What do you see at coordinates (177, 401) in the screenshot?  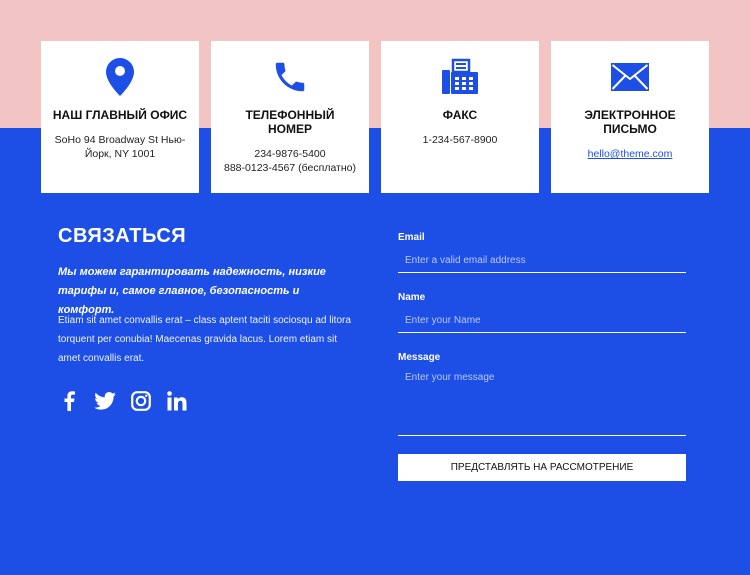 I see `linkedin-icon` at bounding box center [177, 401].